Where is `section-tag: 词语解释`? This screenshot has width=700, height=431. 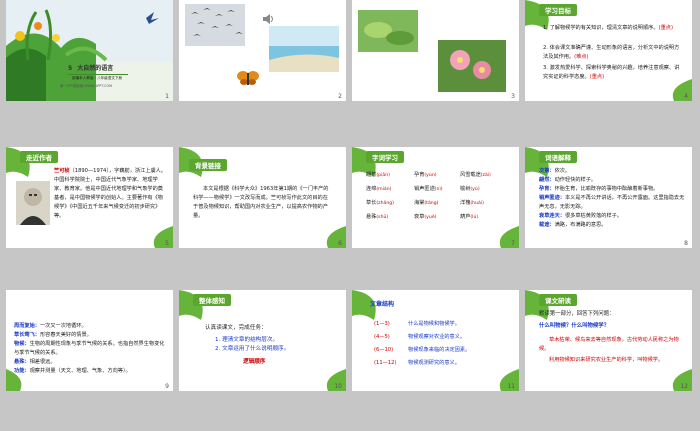 section-tag: 词语解释 is located at coordinates (558, 157).